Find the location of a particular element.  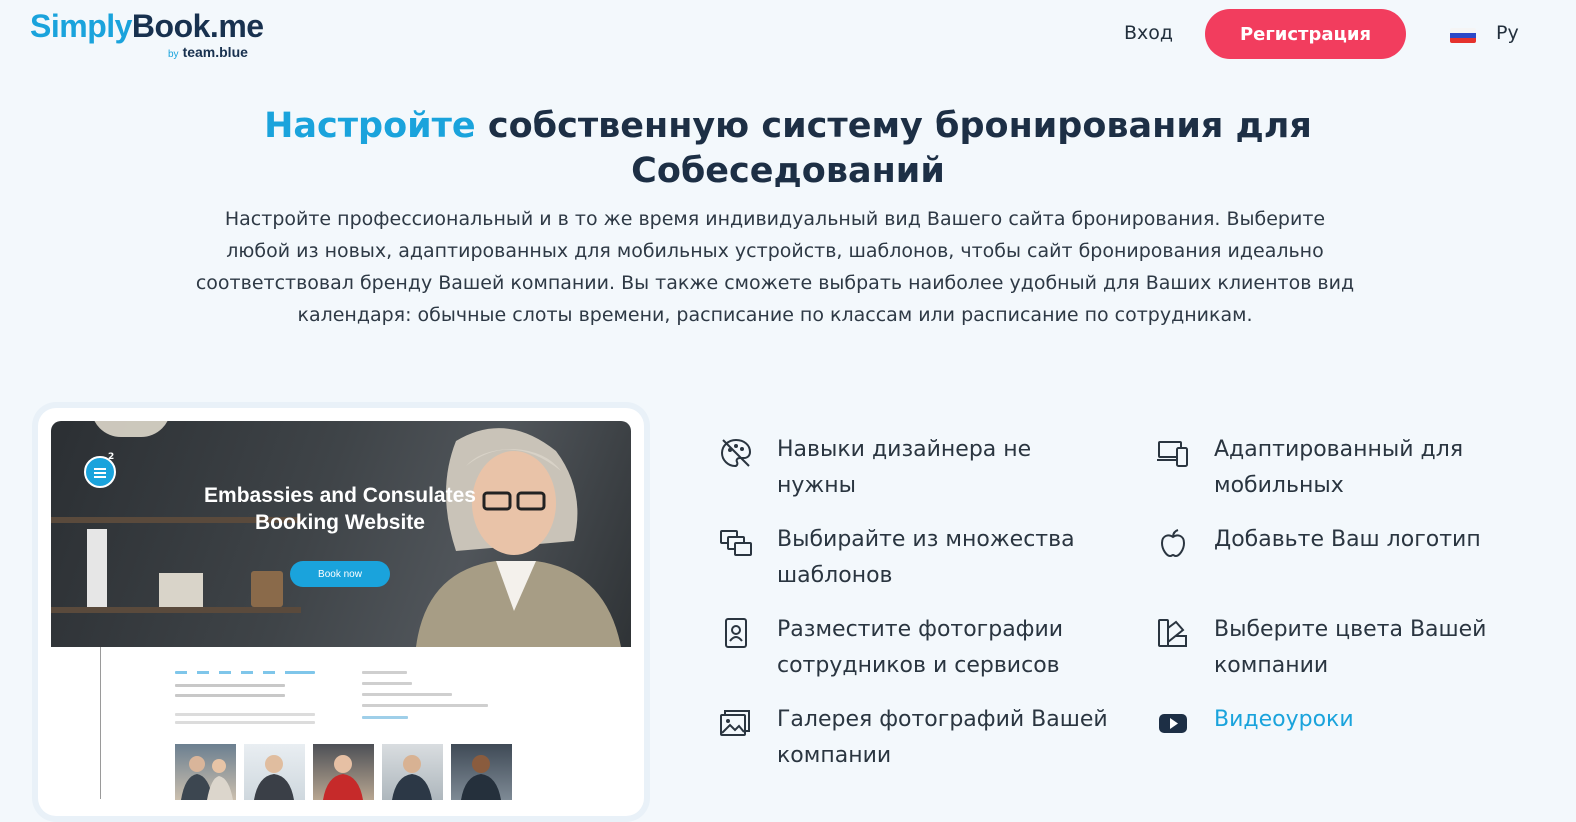

feature-mobile-adapted: Адаптированный для мобильных is located at coordinates (1356, 470).